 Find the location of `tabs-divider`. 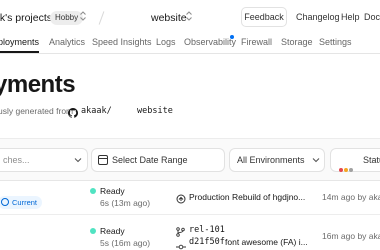

tabs-divider is located at coordinates (190, 53).